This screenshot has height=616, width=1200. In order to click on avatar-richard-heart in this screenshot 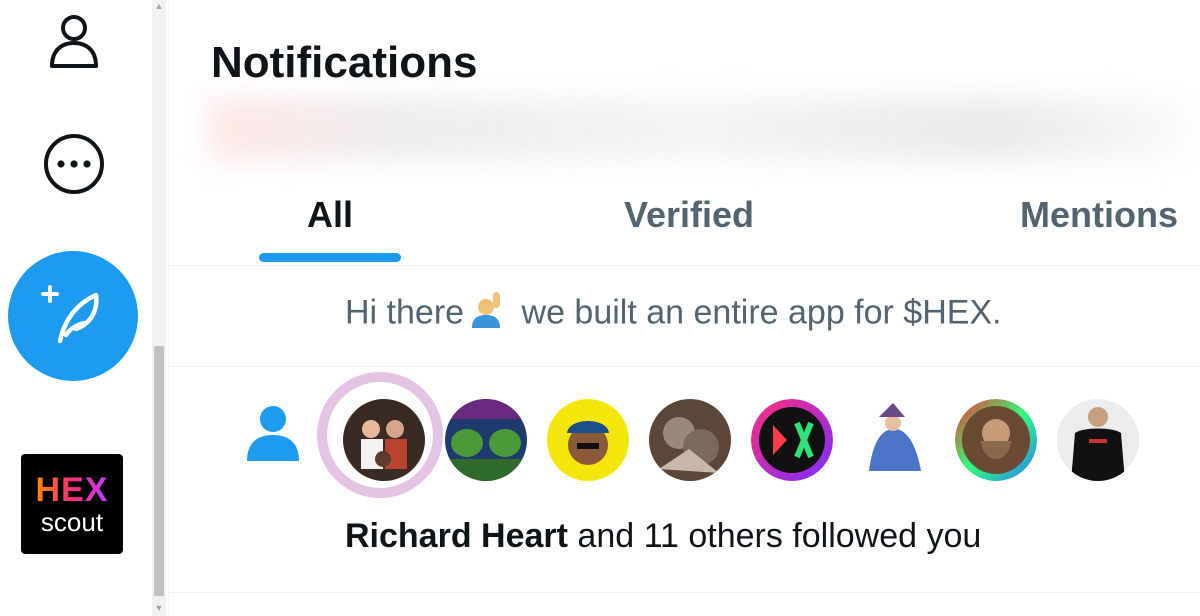, I will do `click(384, 440)`.